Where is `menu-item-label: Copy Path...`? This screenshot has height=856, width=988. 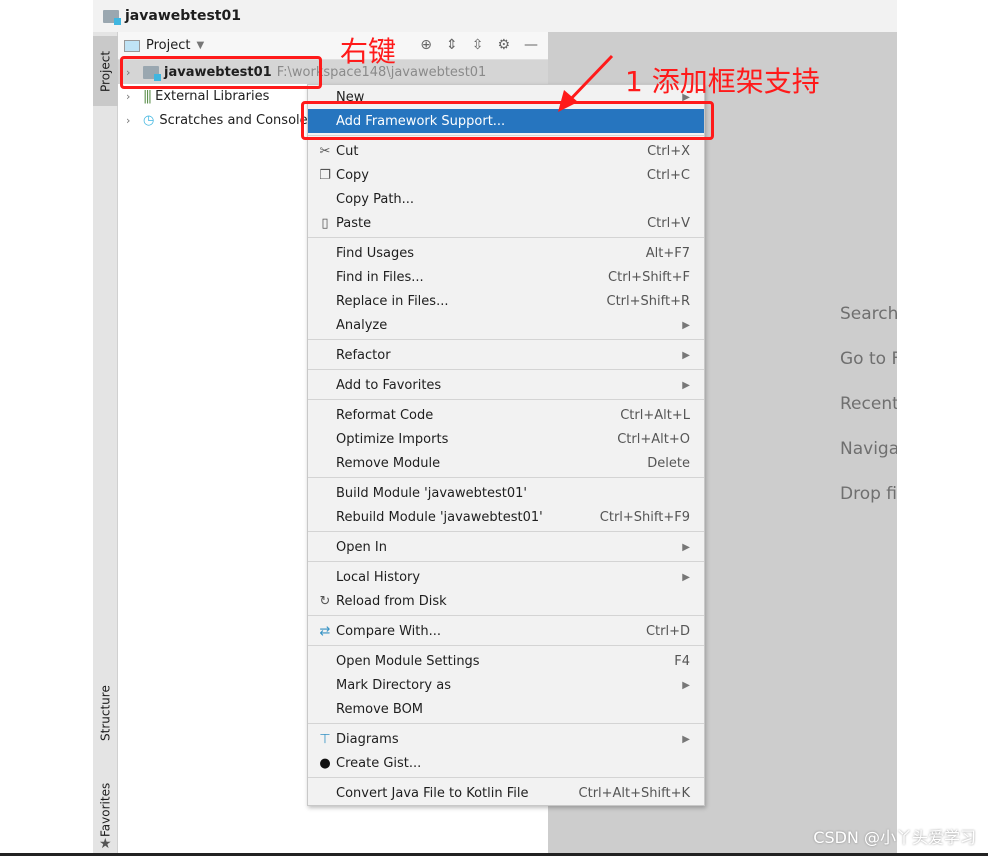 menu-item-label: Copy Path... is located at coordinates (375, 199).